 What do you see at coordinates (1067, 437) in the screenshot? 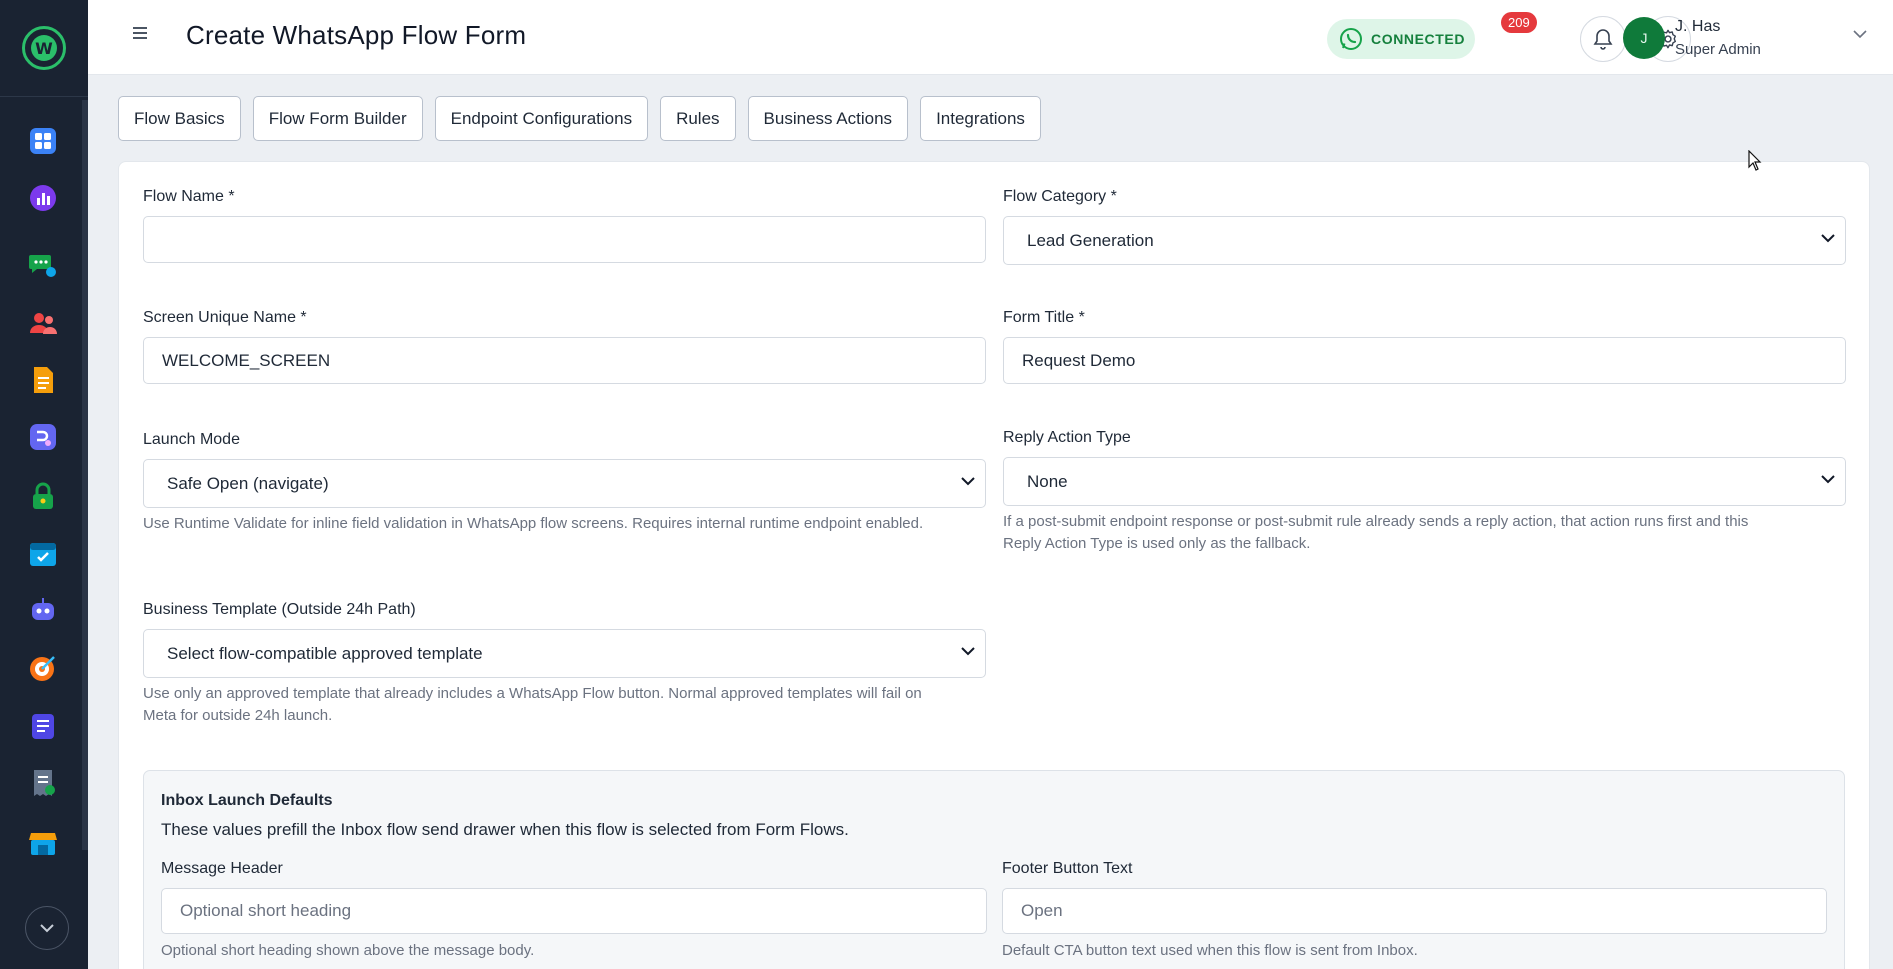
I see `reply-action-type-label: Reply Action Type` at bounding box center [1067, 437].